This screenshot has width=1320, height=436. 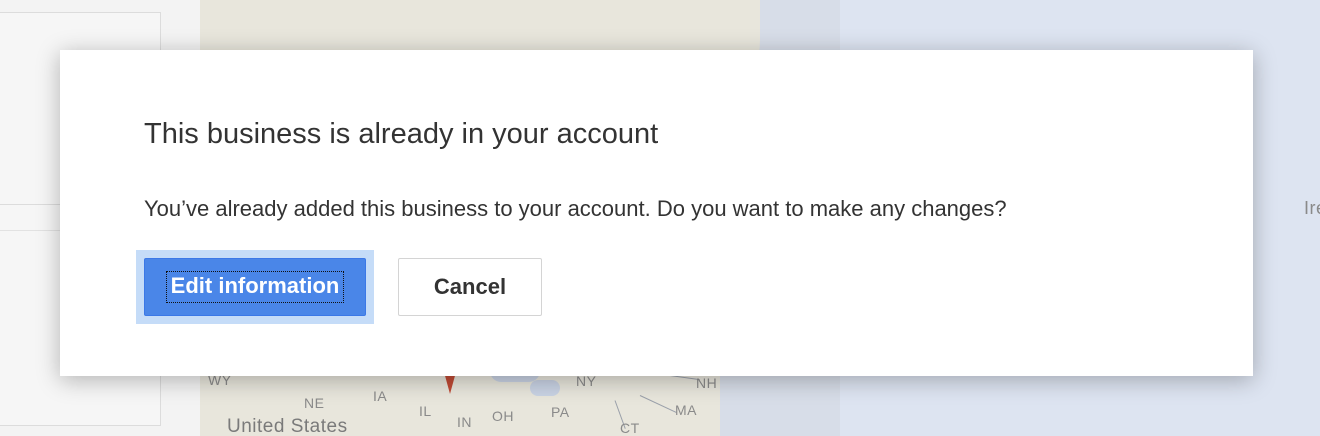 What do you see at coordinates (630, 428) in the screenshot?
I see `map-label-ct: CT` at bounding box center [630, 428].